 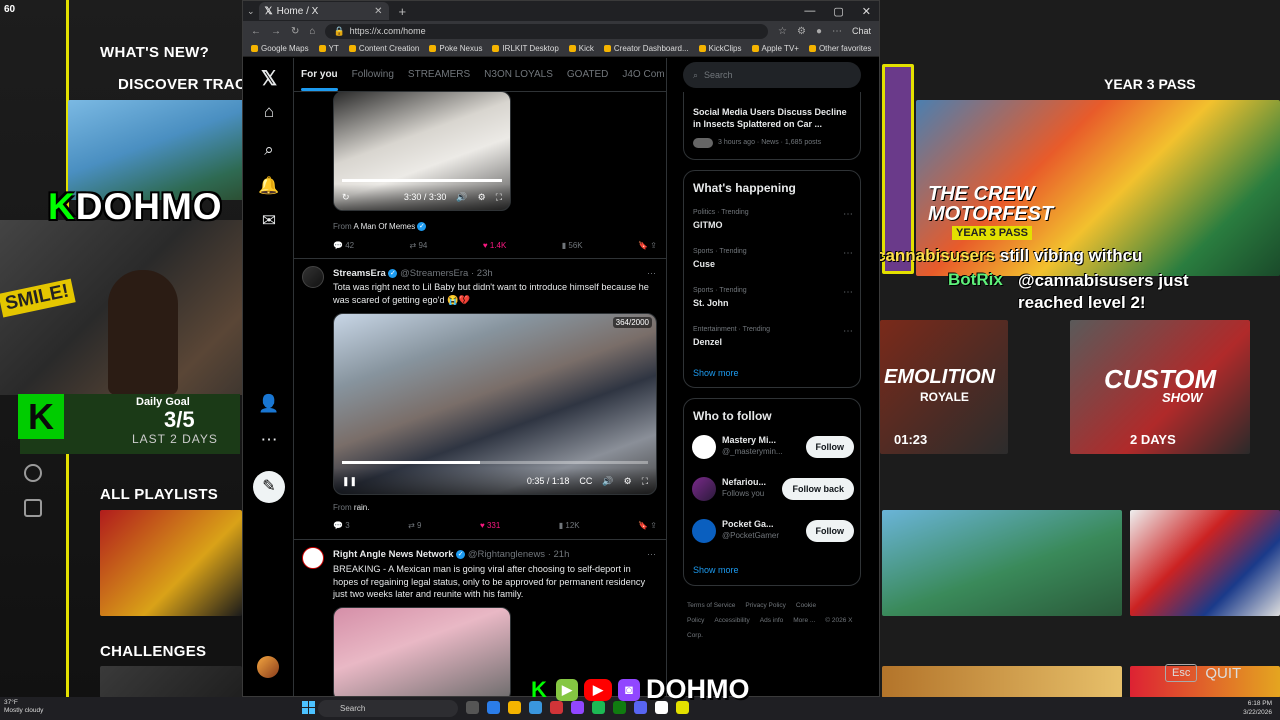 What do you see at coordinates (280, 48) in the screenshot?
I see `bookmark-item: Google Maps` at bounding box center [280, 48].